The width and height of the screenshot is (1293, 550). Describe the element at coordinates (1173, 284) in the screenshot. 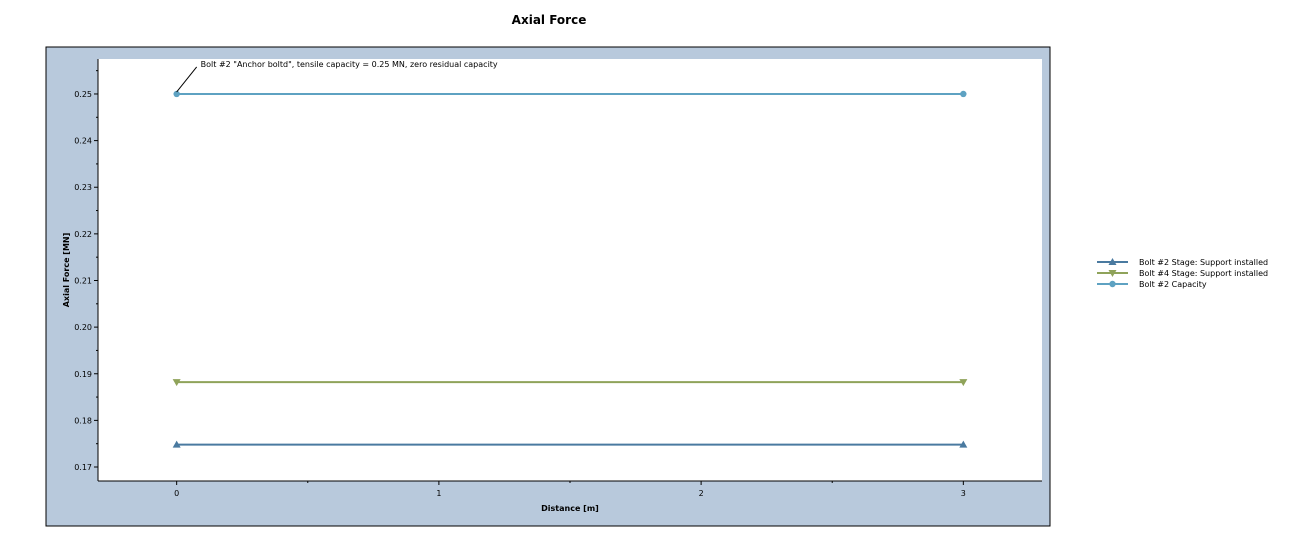

I see `legend-label: Bolt #2 Capacity` at that location.